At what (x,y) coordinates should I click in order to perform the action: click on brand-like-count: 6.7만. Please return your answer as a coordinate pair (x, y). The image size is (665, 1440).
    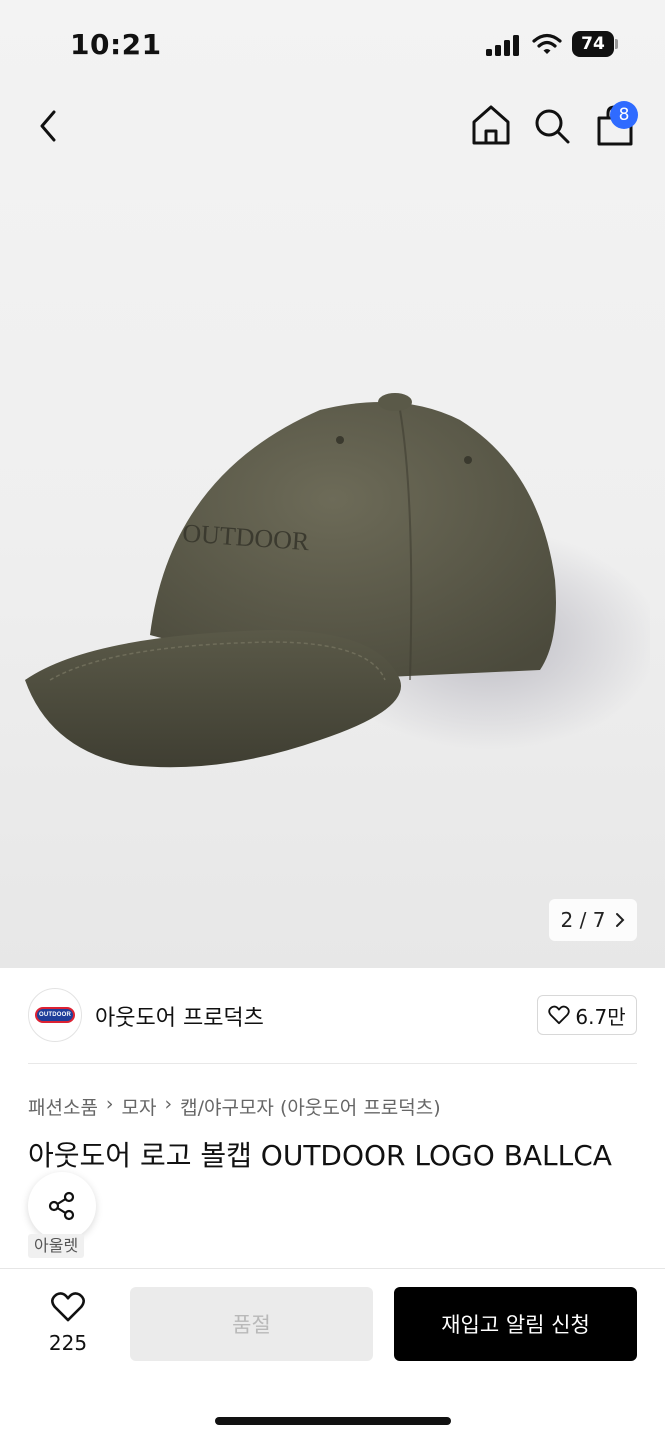
    Looking at the image, I should click on (600, 1016).